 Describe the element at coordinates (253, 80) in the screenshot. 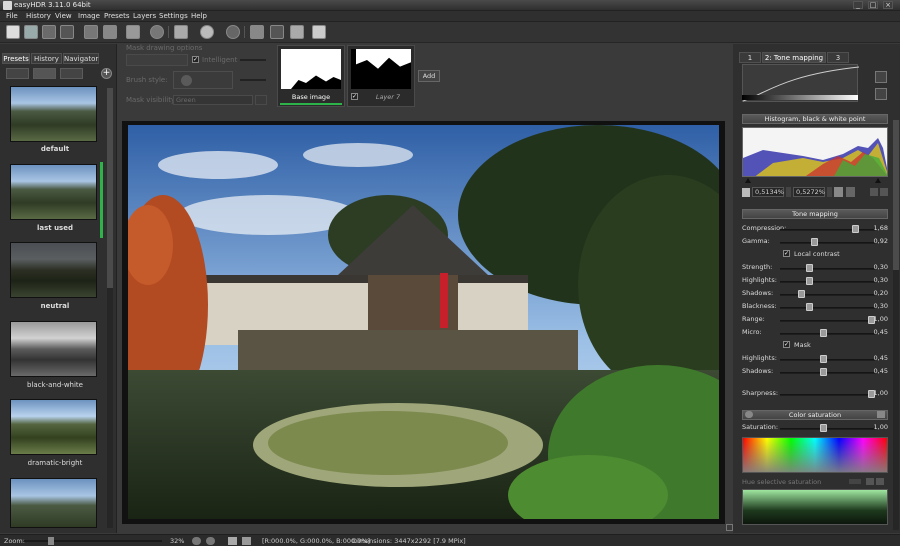

I see `brush-size-slider` at that location.